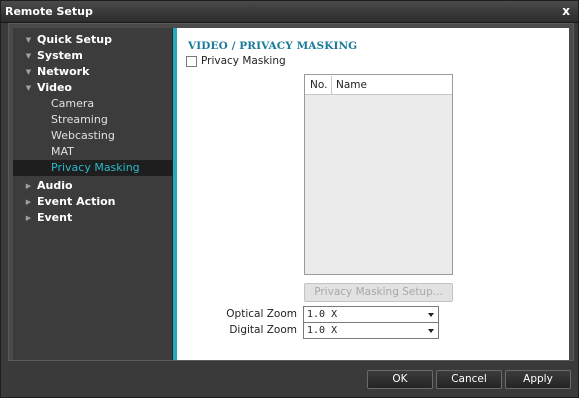 The image size is (579, 398). What do you see at coordinates (243, 61) in the screenshot?
I see `privacy-masking-label: Privacy Masking` at bounding box center [243, 61].